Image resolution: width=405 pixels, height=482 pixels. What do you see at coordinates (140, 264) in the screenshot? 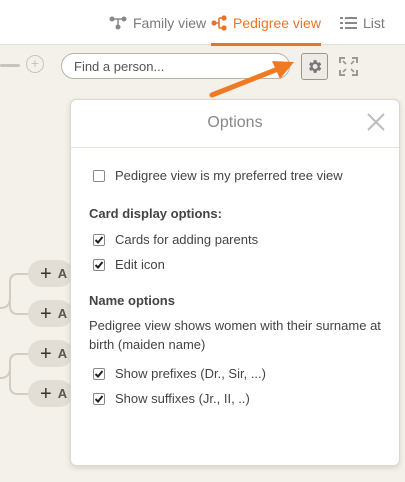
I see `edit-icon-label: Edit icon` at bounding box center [140, 264].